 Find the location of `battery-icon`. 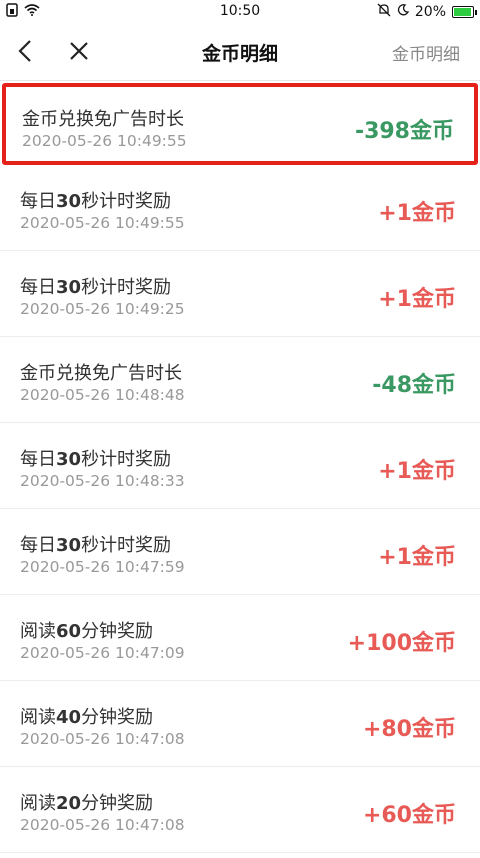

battery-icon is located at coordinates (464, 12).